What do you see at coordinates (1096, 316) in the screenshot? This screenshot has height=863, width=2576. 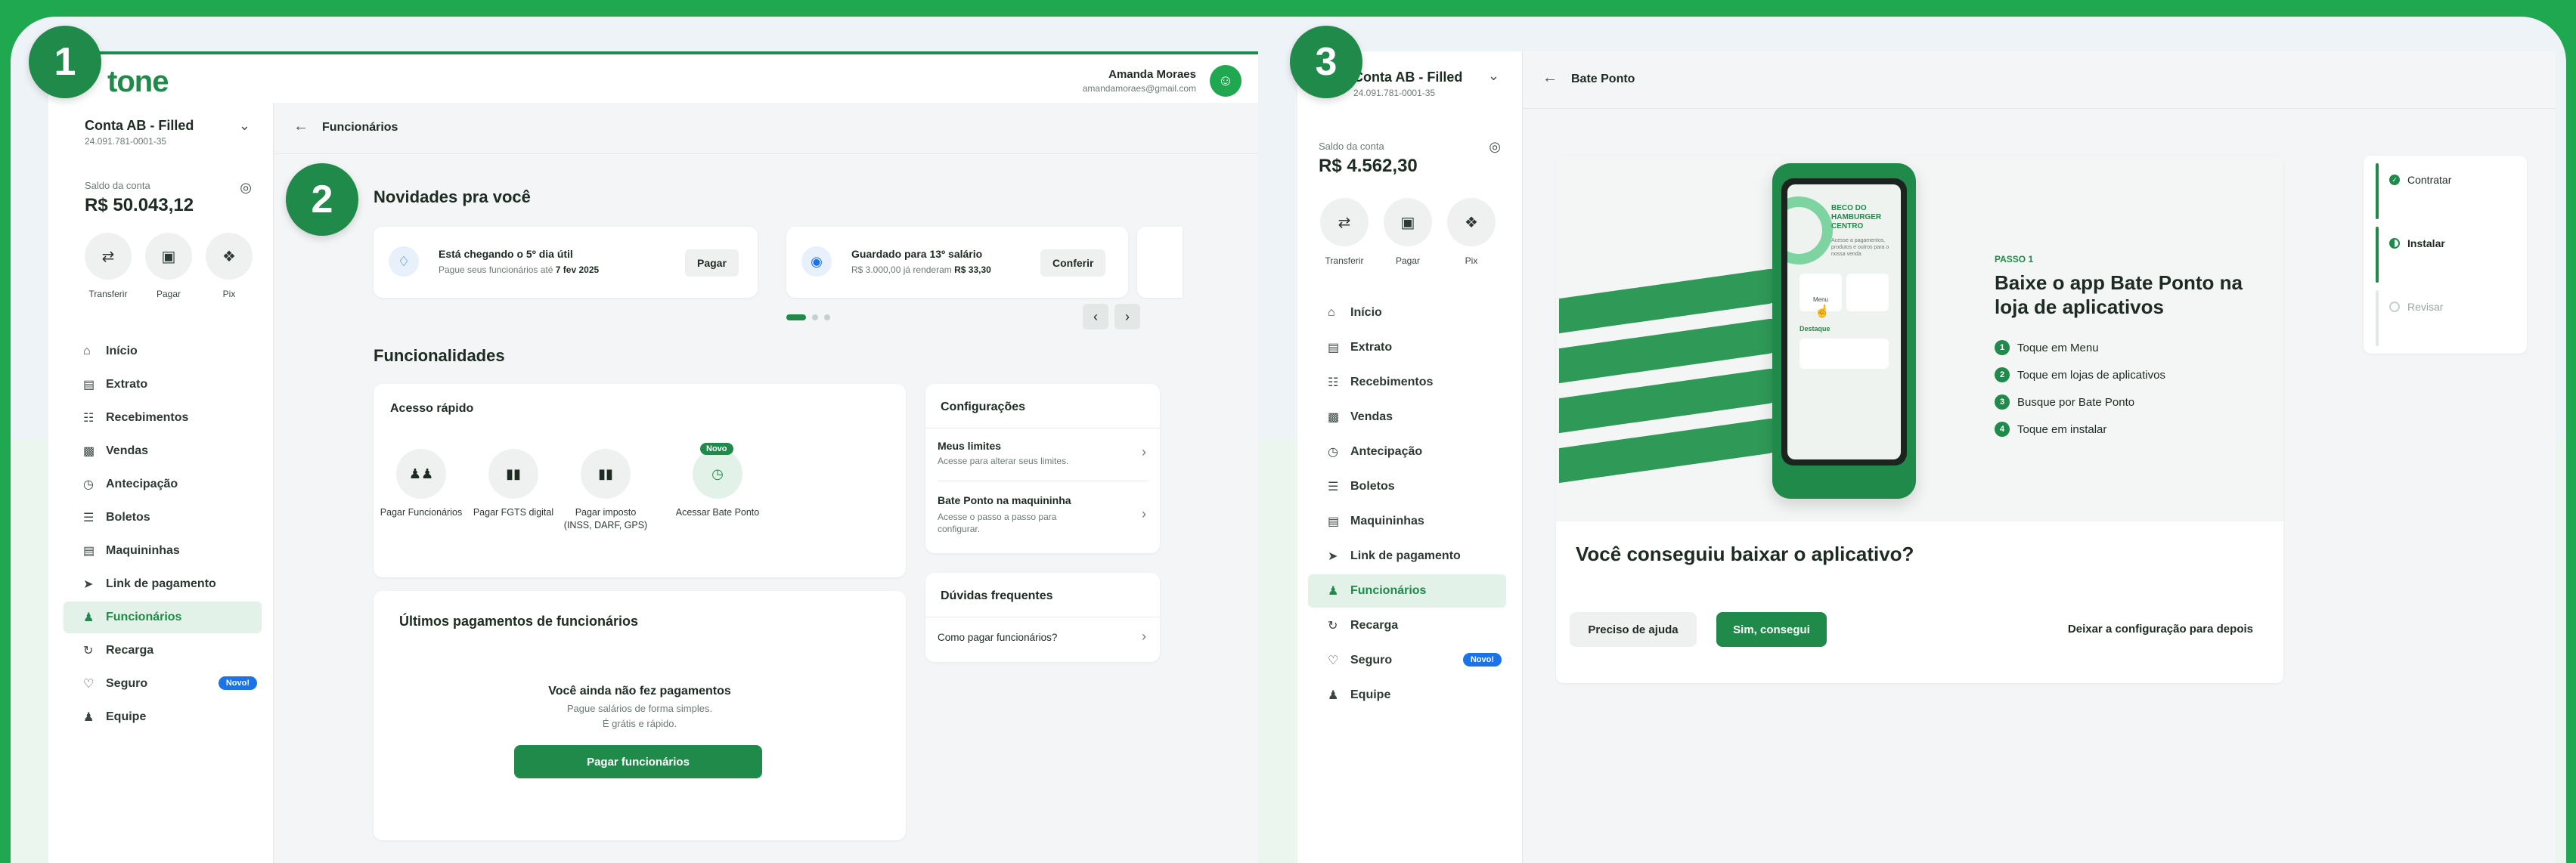 I see `carousel-prev-button: ‹` at bounding box center [1096, 316].